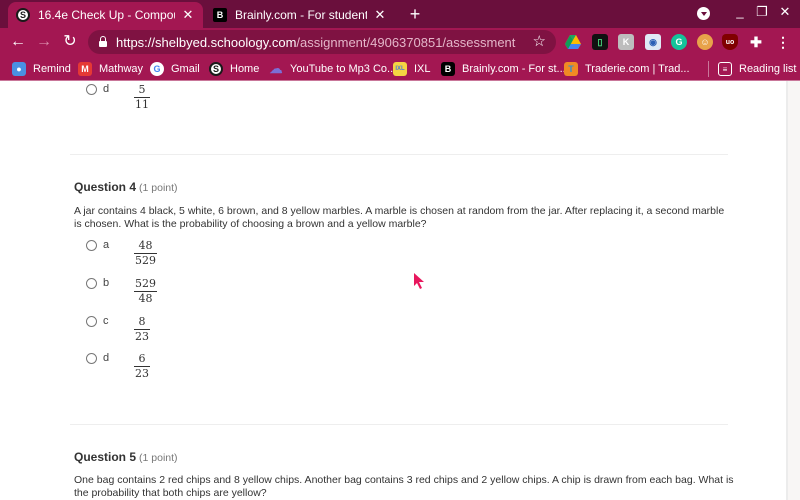 This screenshot has width=800, height=500. I want to click on bookmark-label: Gmail, so click(185, 69).